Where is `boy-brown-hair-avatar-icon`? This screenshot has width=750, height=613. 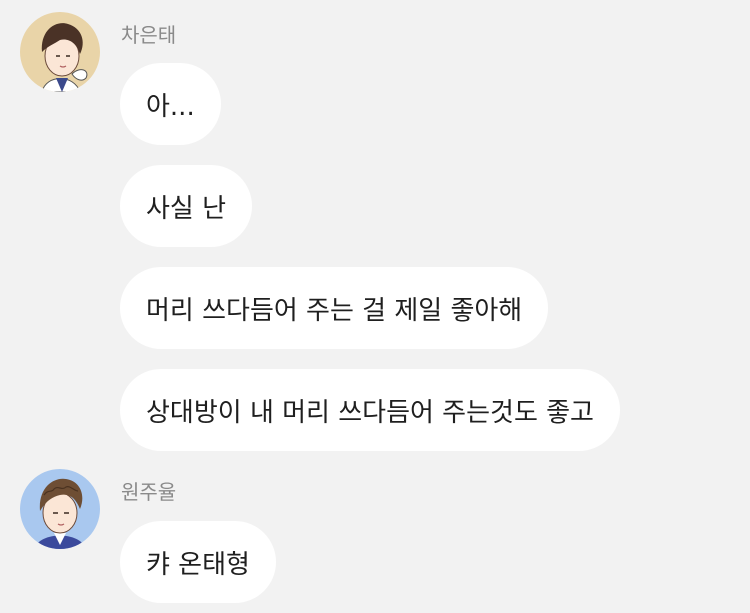 boy-brown-hair-avatar-icon is located at coordinates (60, 52).